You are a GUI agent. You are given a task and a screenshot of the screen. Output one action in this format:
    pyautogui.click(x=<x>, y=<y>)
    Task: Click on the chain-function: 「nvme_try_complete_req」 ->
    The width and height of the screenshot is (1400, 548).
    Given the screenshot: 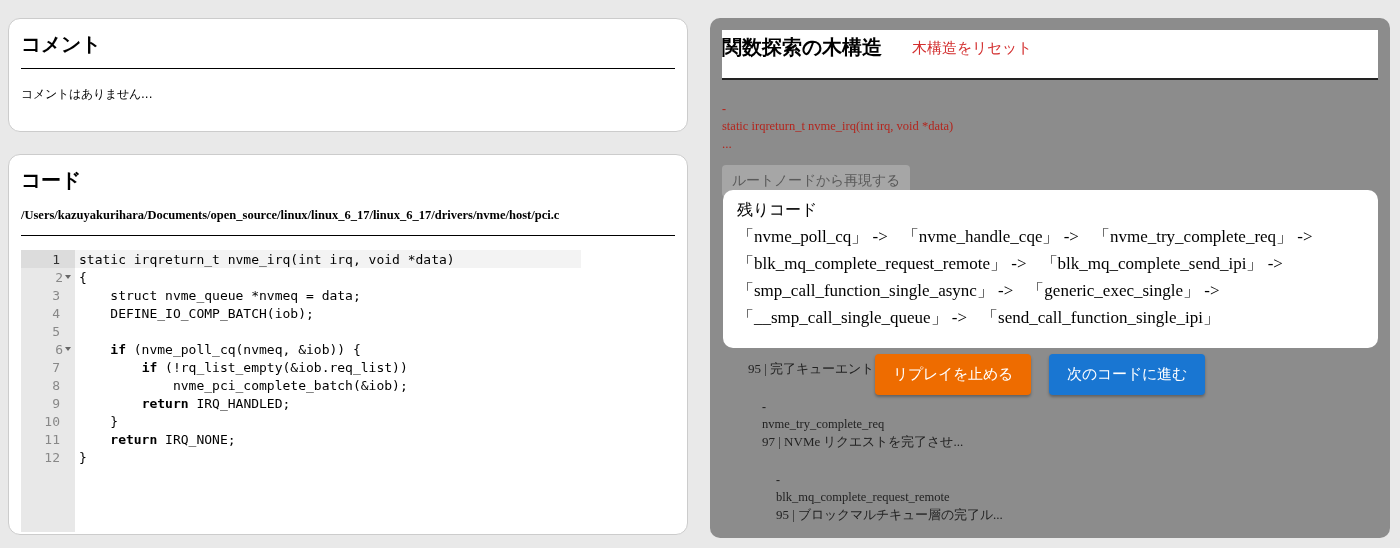 What is the action you would take?
    pyautogui.click(x=1202, y=237)
    